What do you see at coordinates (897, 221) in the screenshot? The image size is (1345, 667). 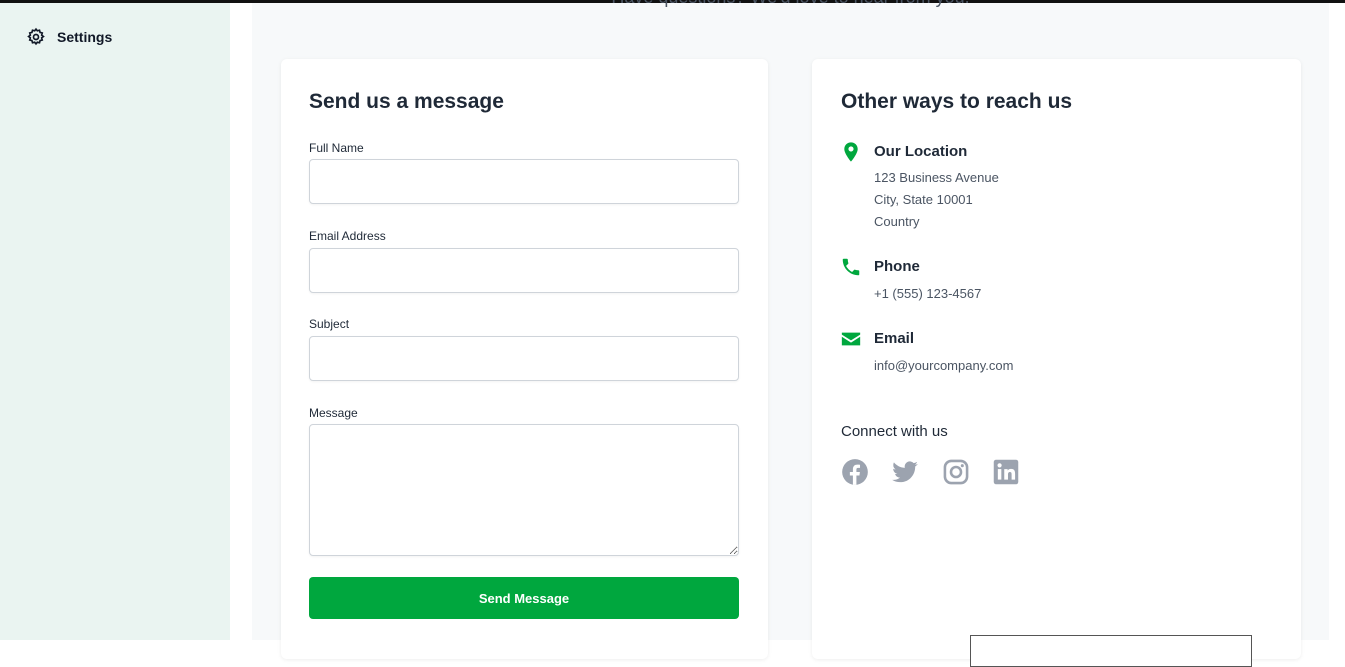 I see `location-line-3: Country` at bounding box center [897, 221].